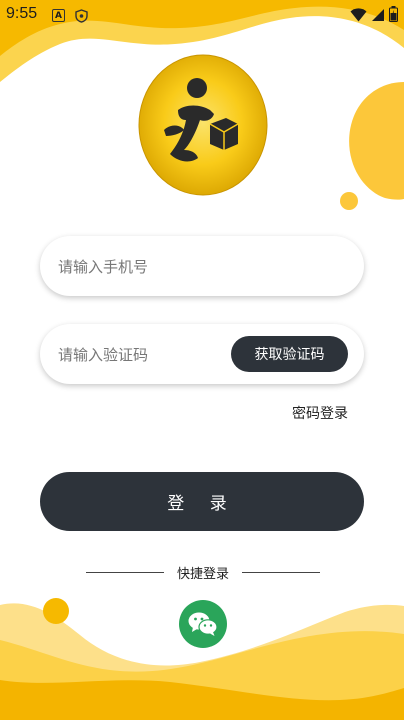 This screenshot has width=404, height=720. I want to click on get-code-button: 获取验证码, so click(289, 354).